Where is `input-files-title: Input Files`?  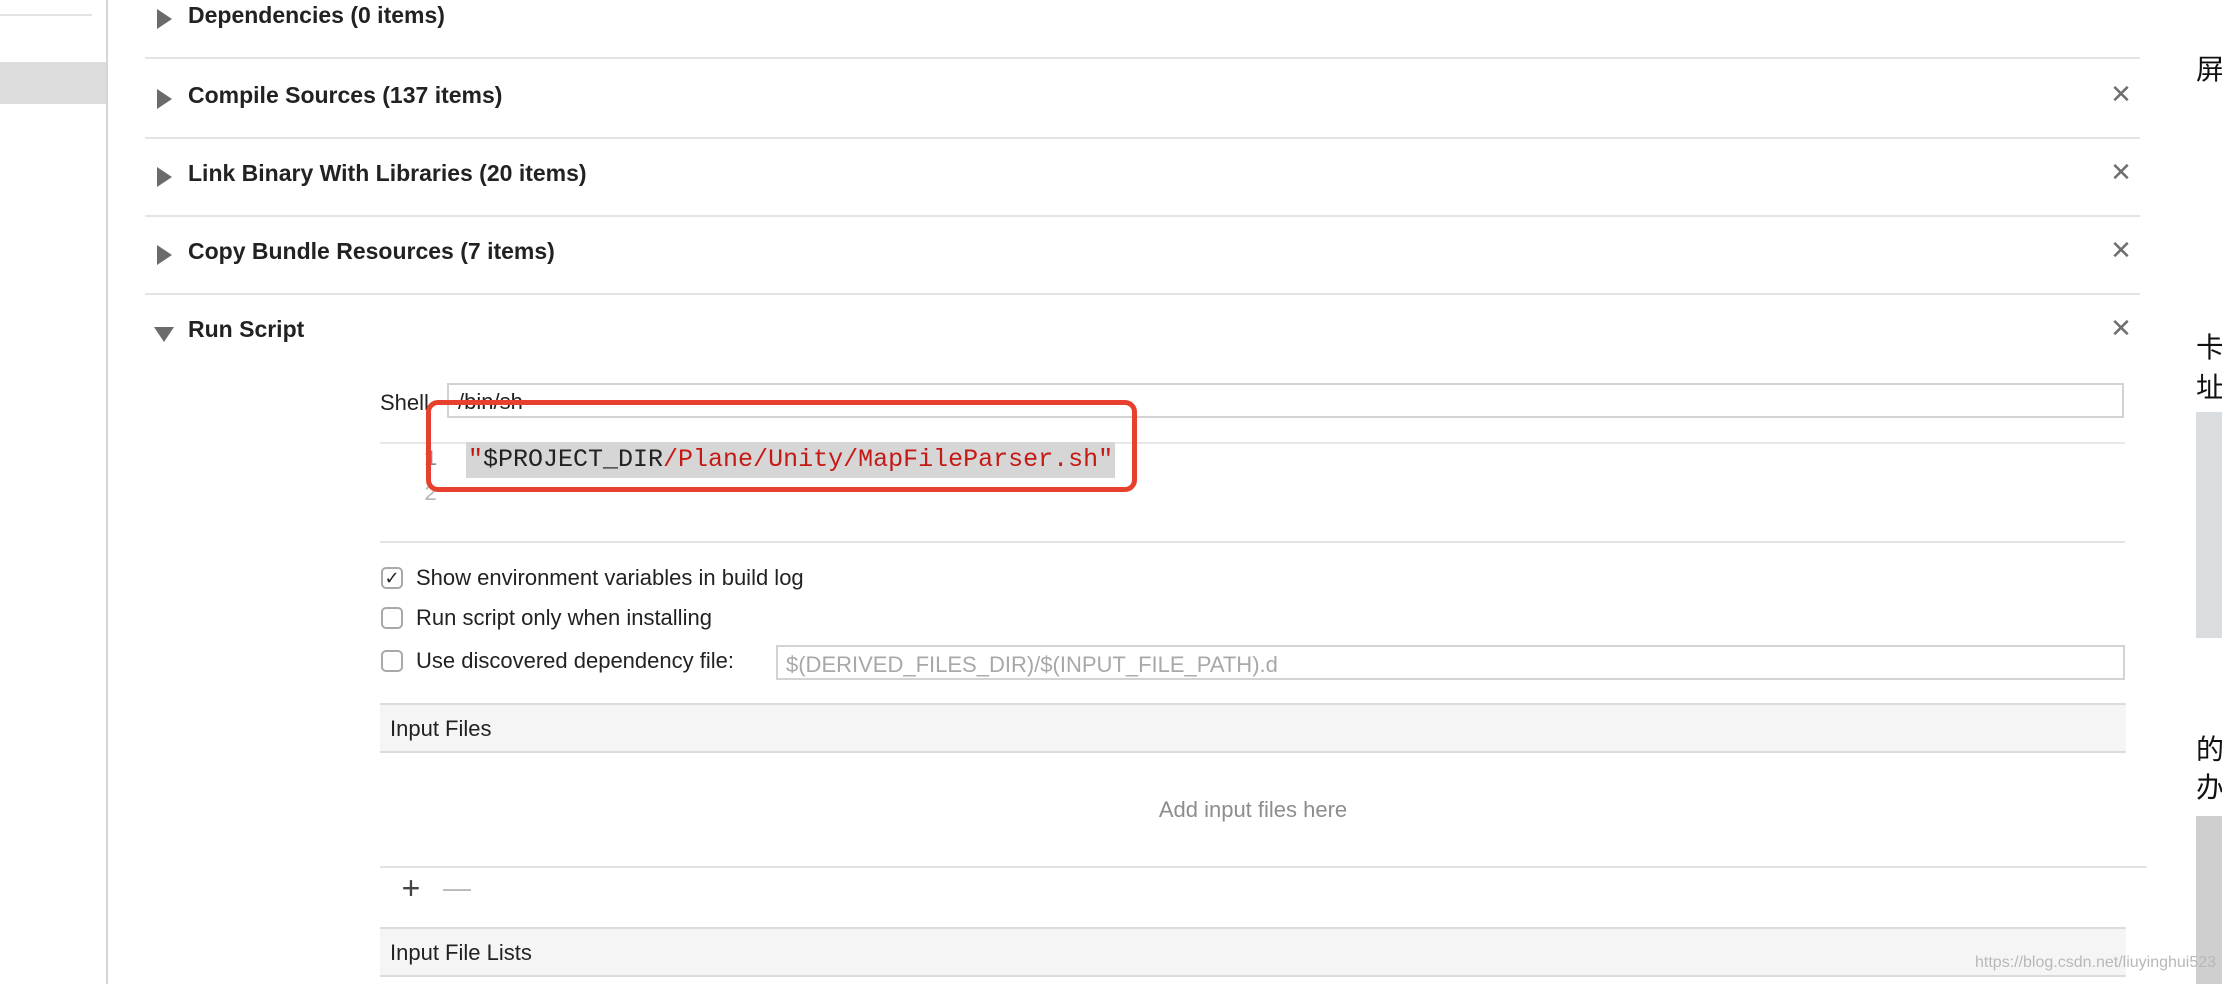 input-files-title: Input Files is located at coordinates (441, 728).